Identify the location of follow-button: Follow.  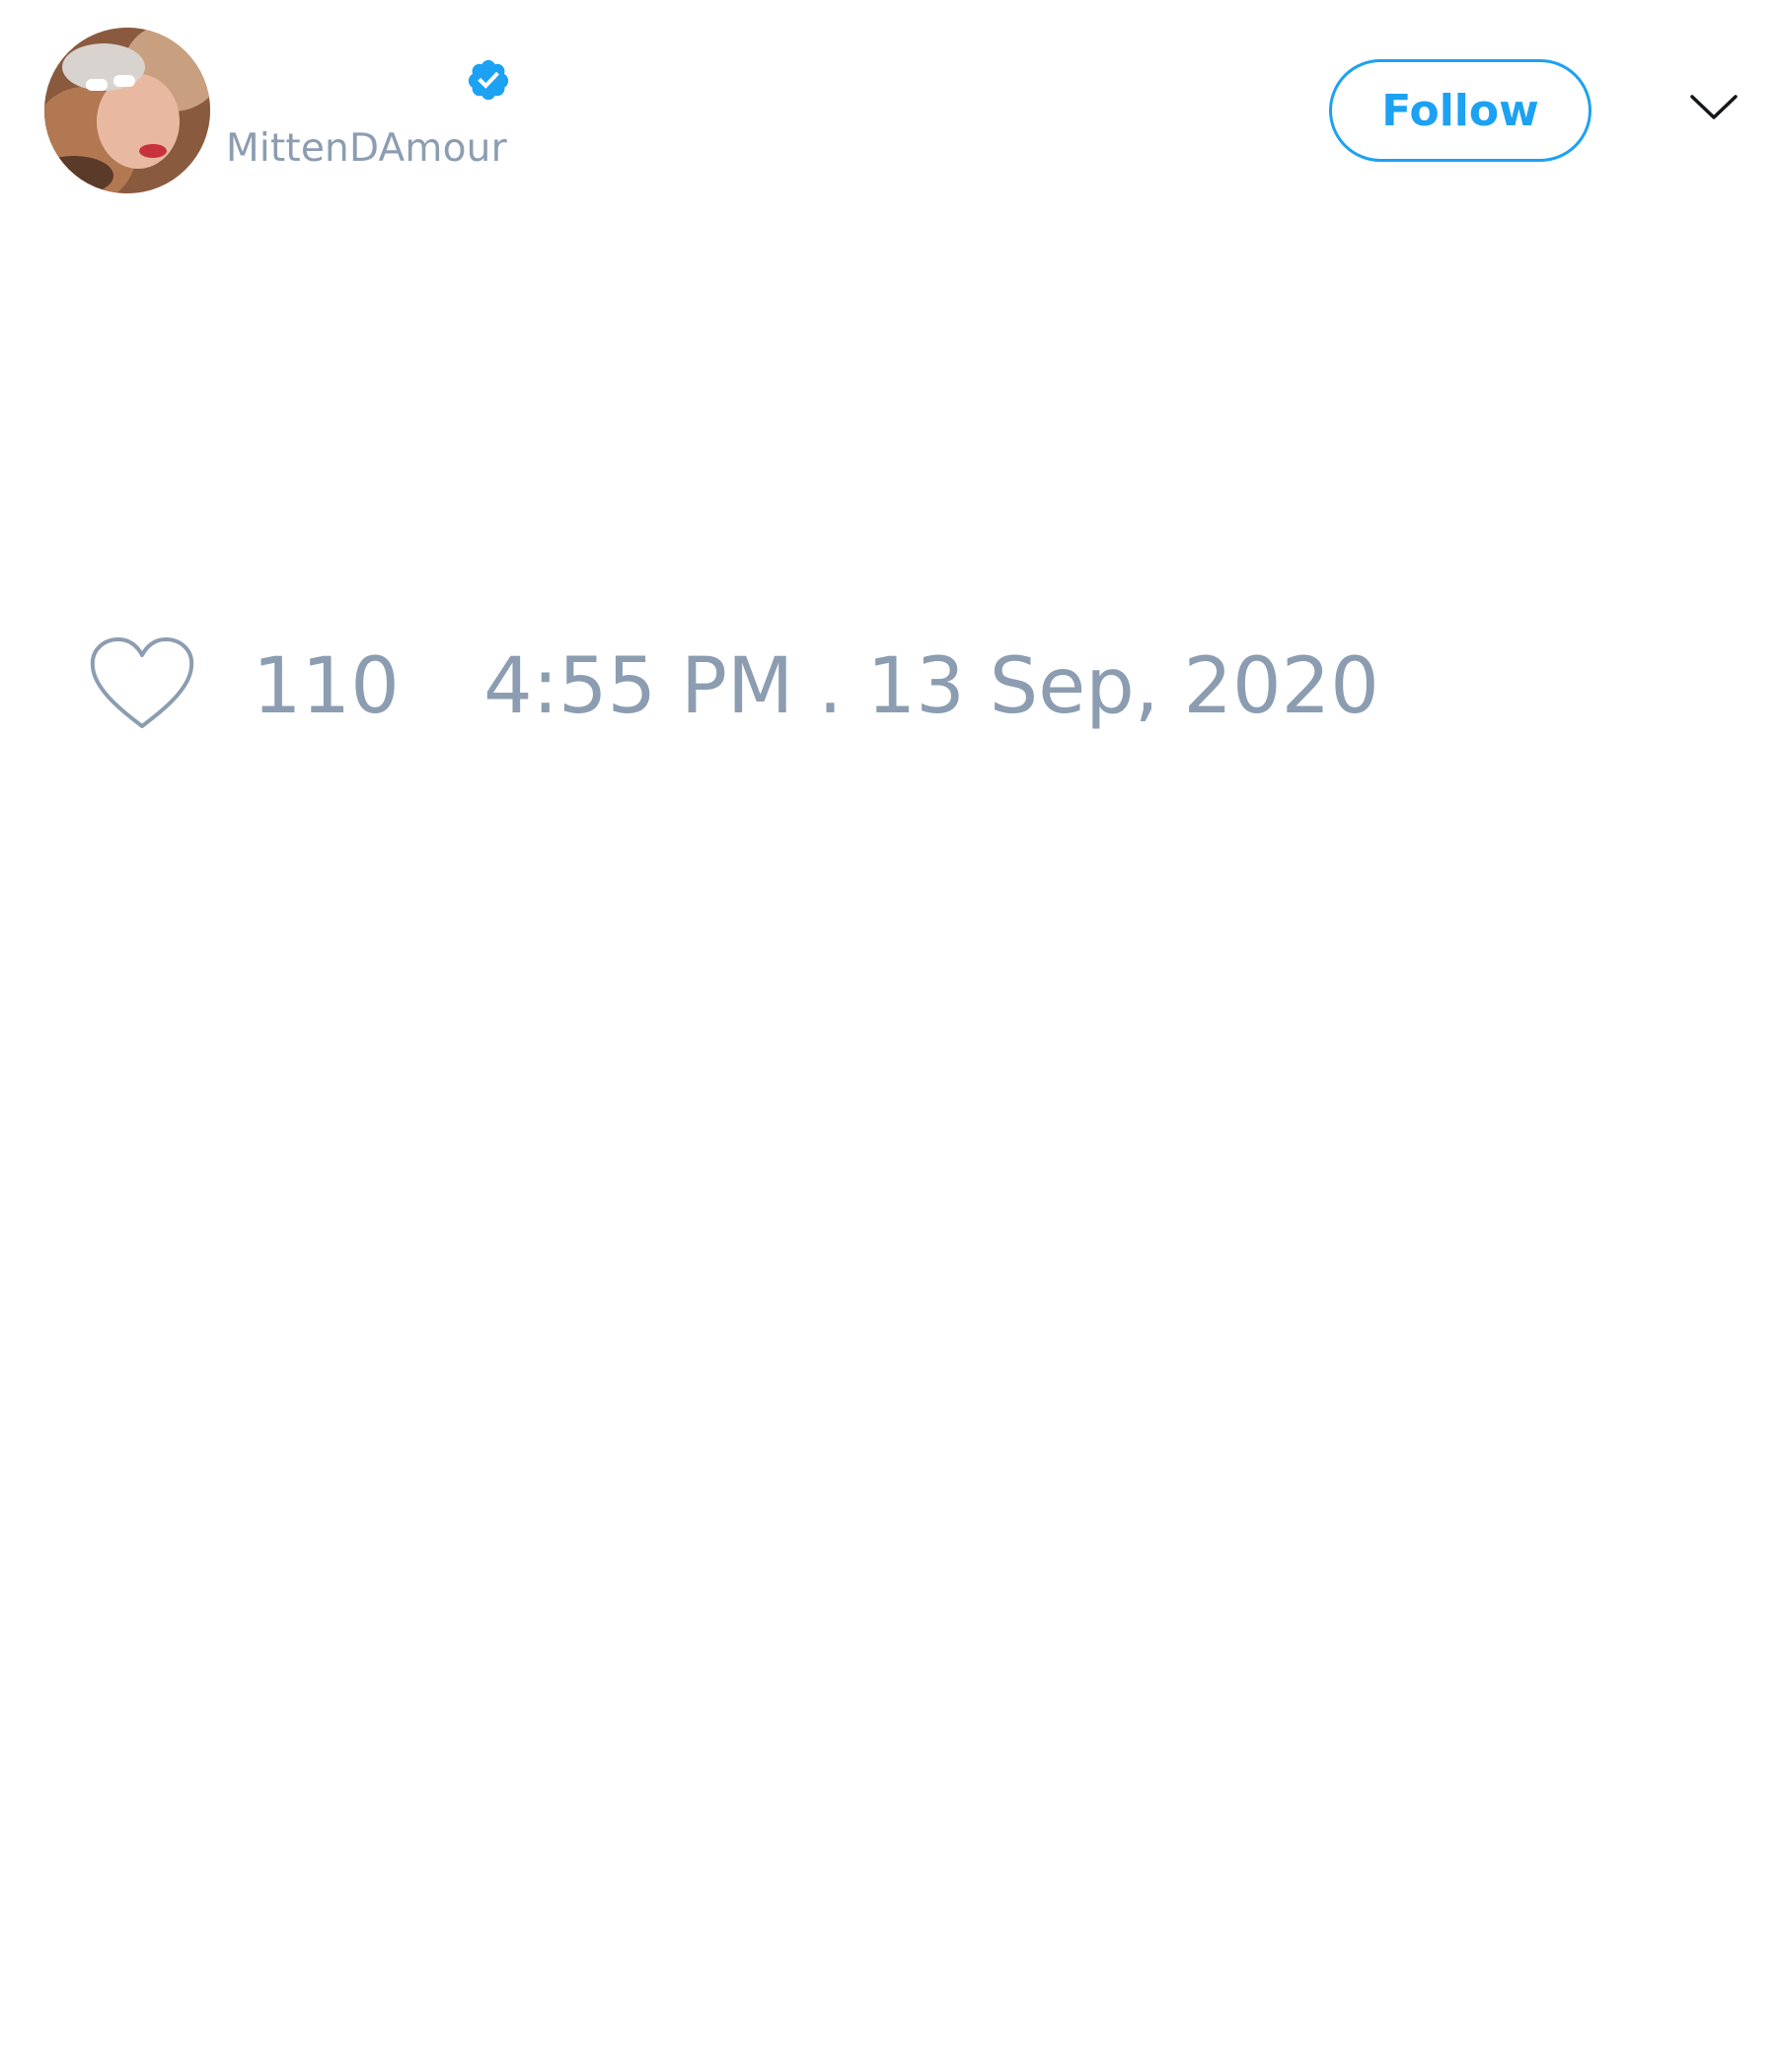
(1460, 111).